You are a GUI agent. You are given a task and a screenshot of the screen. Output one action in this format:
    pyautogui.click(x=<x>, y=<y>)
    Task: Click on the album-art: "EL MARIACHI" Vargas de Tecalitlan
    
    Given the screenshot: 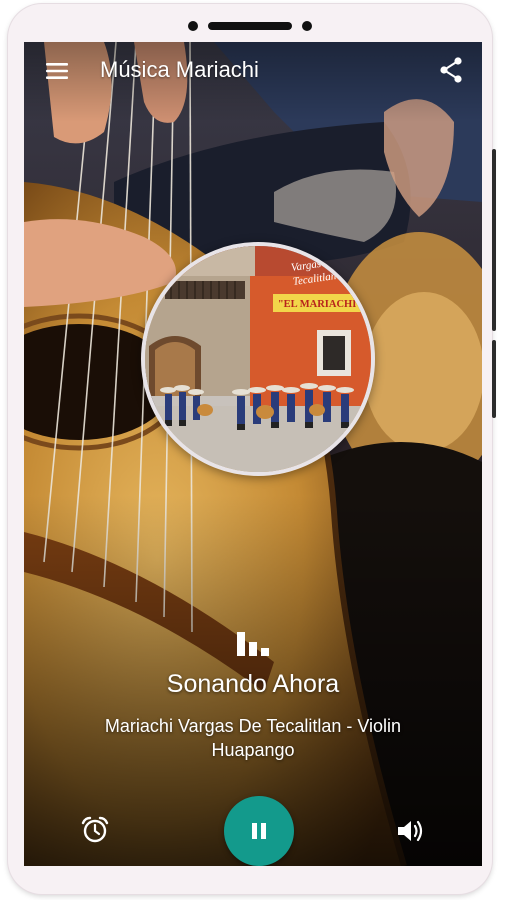 What is the action you would take?
    pyautogui.click(x=258, y=359)
    